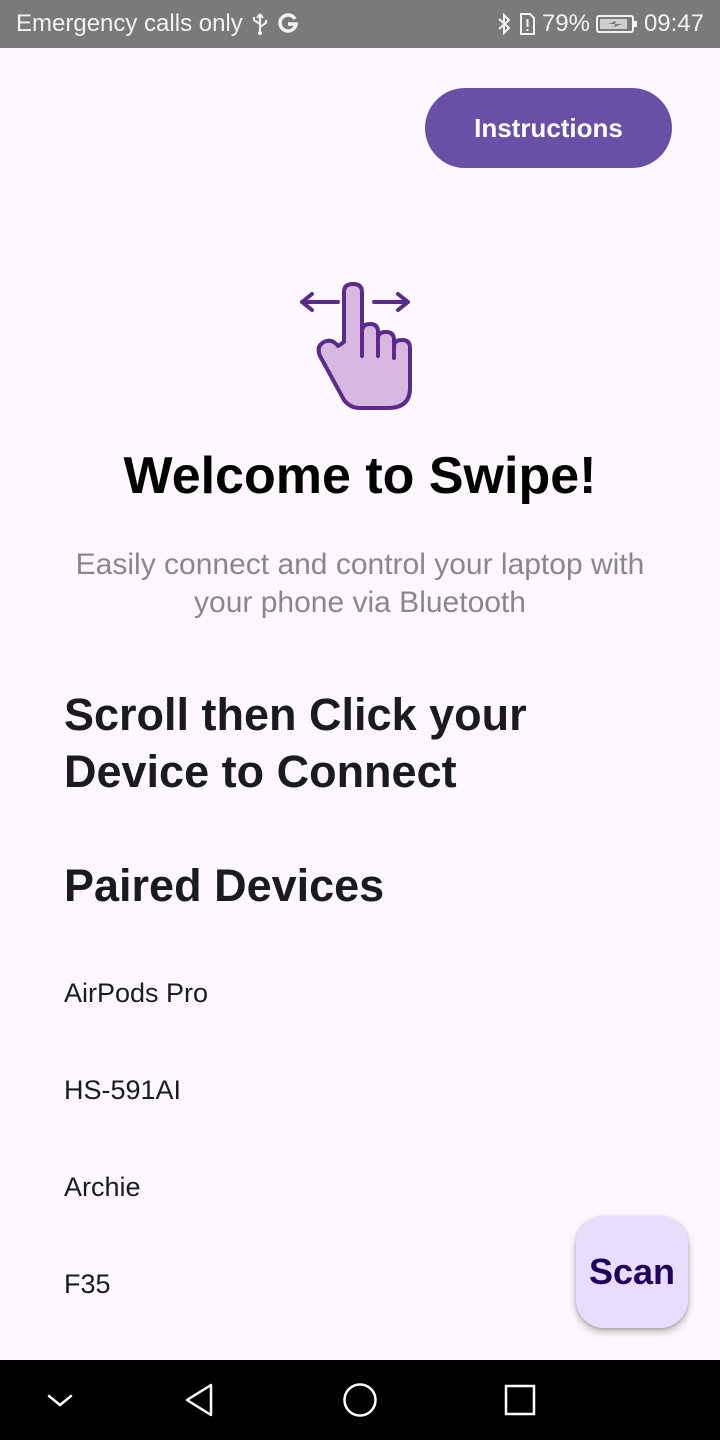  What do you see at coordinates (360, 993) in the screenshot?
I see `device-item-airpods-pro: AirPods Pro` at bounding box center [360, 993].